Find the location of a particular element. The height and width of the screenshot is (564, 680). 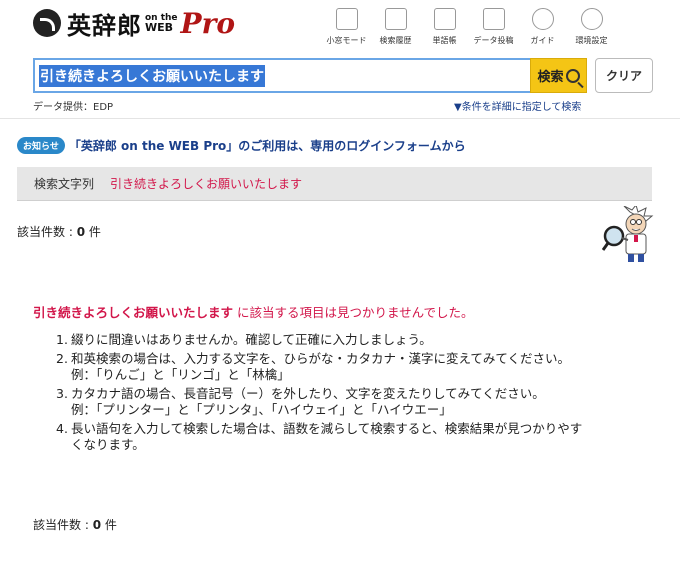

tool-history: 検索履歴 is located at coordinates (395, 27).